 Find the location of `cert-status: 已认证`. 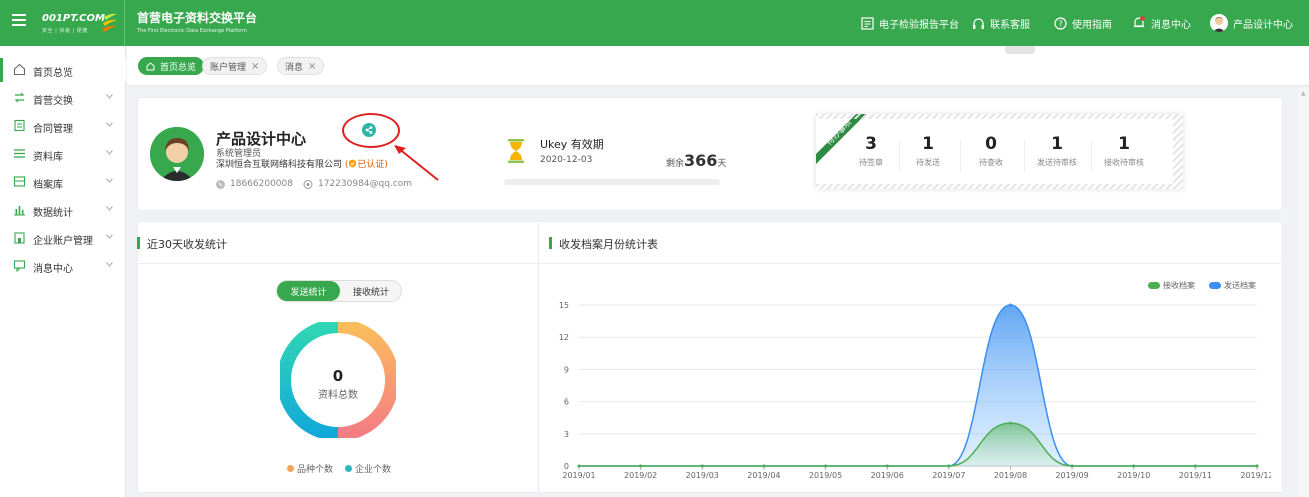

cert-status: 已认证 is located at coordinates (371, 165).